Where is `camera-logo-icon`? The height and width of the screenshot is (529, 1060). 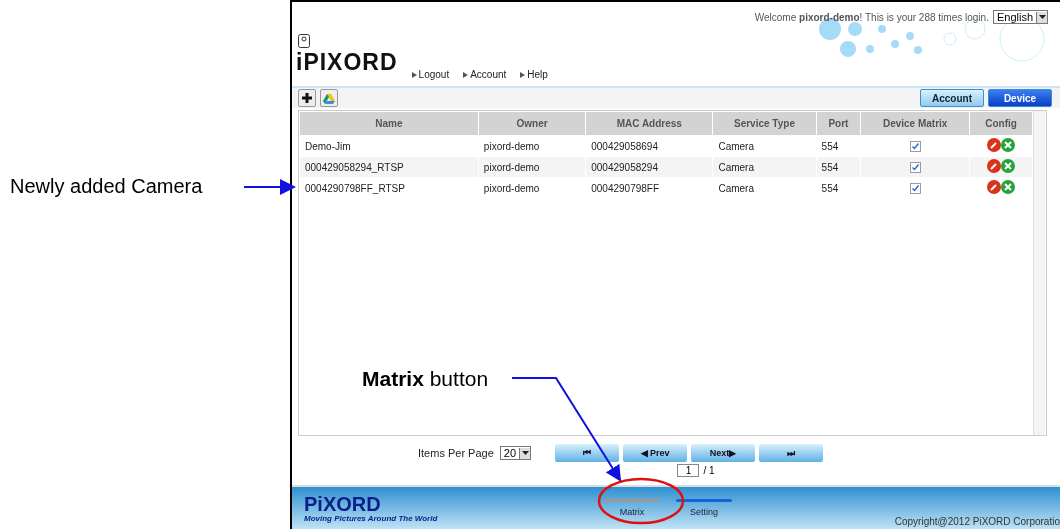
camera-logo-icon is located at coordinates (304, 41).